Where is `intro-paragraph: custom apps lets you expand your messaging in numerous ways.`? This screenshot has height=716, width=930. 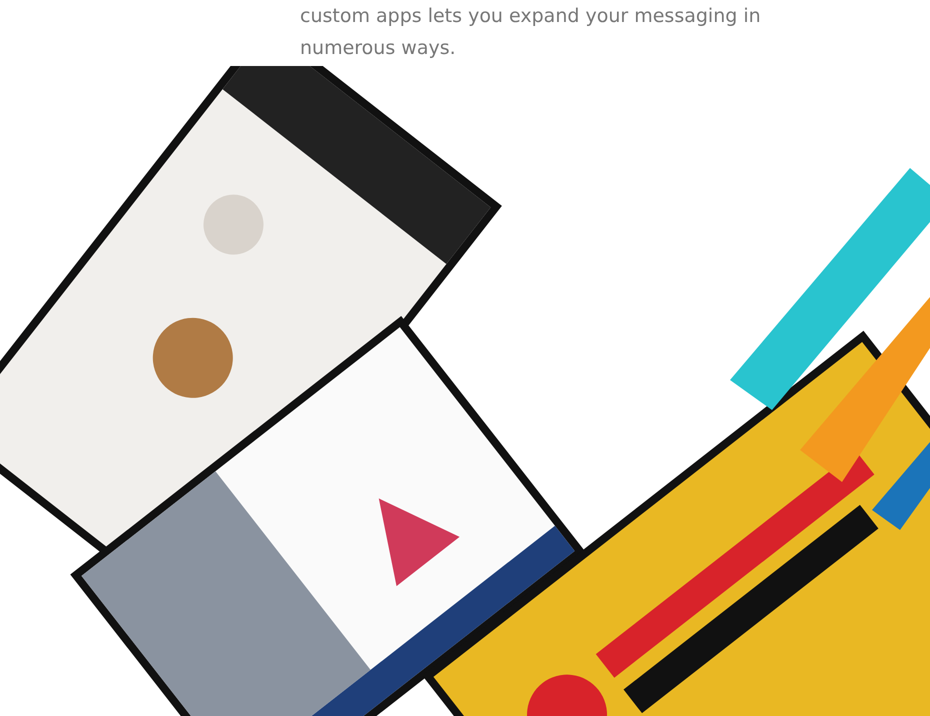
intro-paragraph: custom apps lets you expand your messaging in numerous ways. is located at coordinates (530, 32).